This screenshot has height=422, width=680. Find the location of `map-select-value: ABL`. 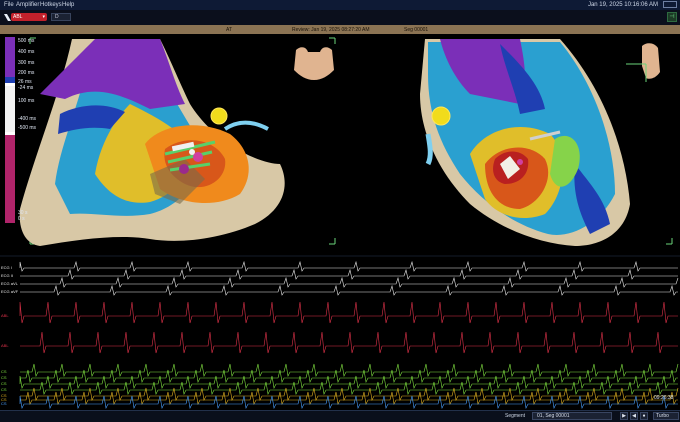

map-select-value: ABL is located at coordinates (18, 17).